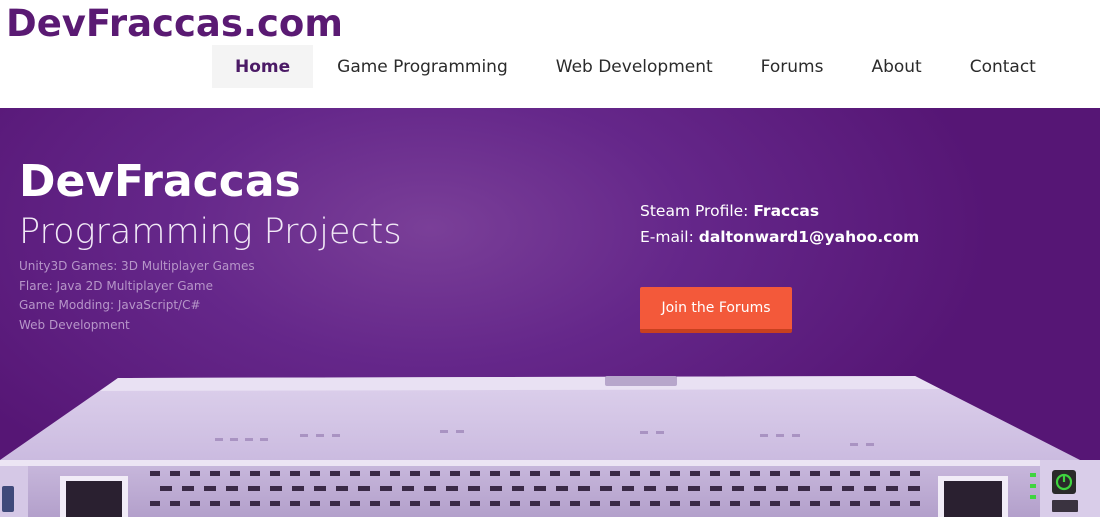 The width and height of the screenshot is (1100, 517). Describe the element at coordinates (74, 324) in the screenshot. I see `project-item: Web Development` at that location.